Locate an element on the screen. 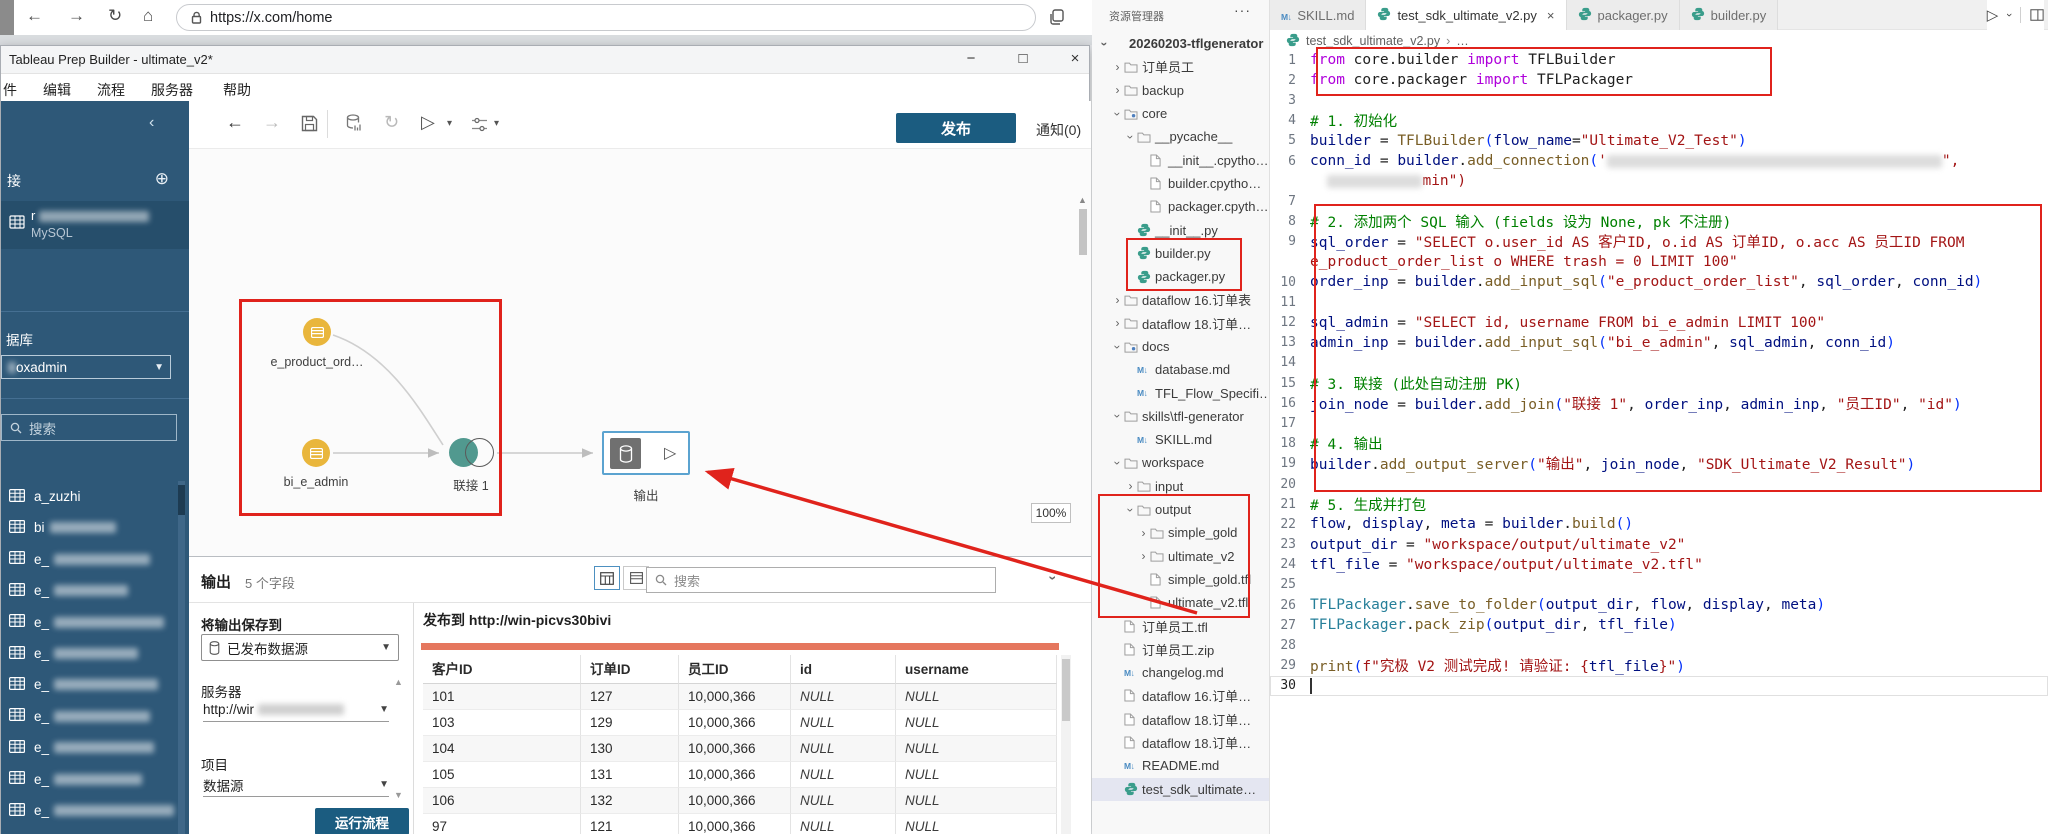 The image size is (2048, 834). editor-tab: packager.py is located at coordinates (1623, 15).